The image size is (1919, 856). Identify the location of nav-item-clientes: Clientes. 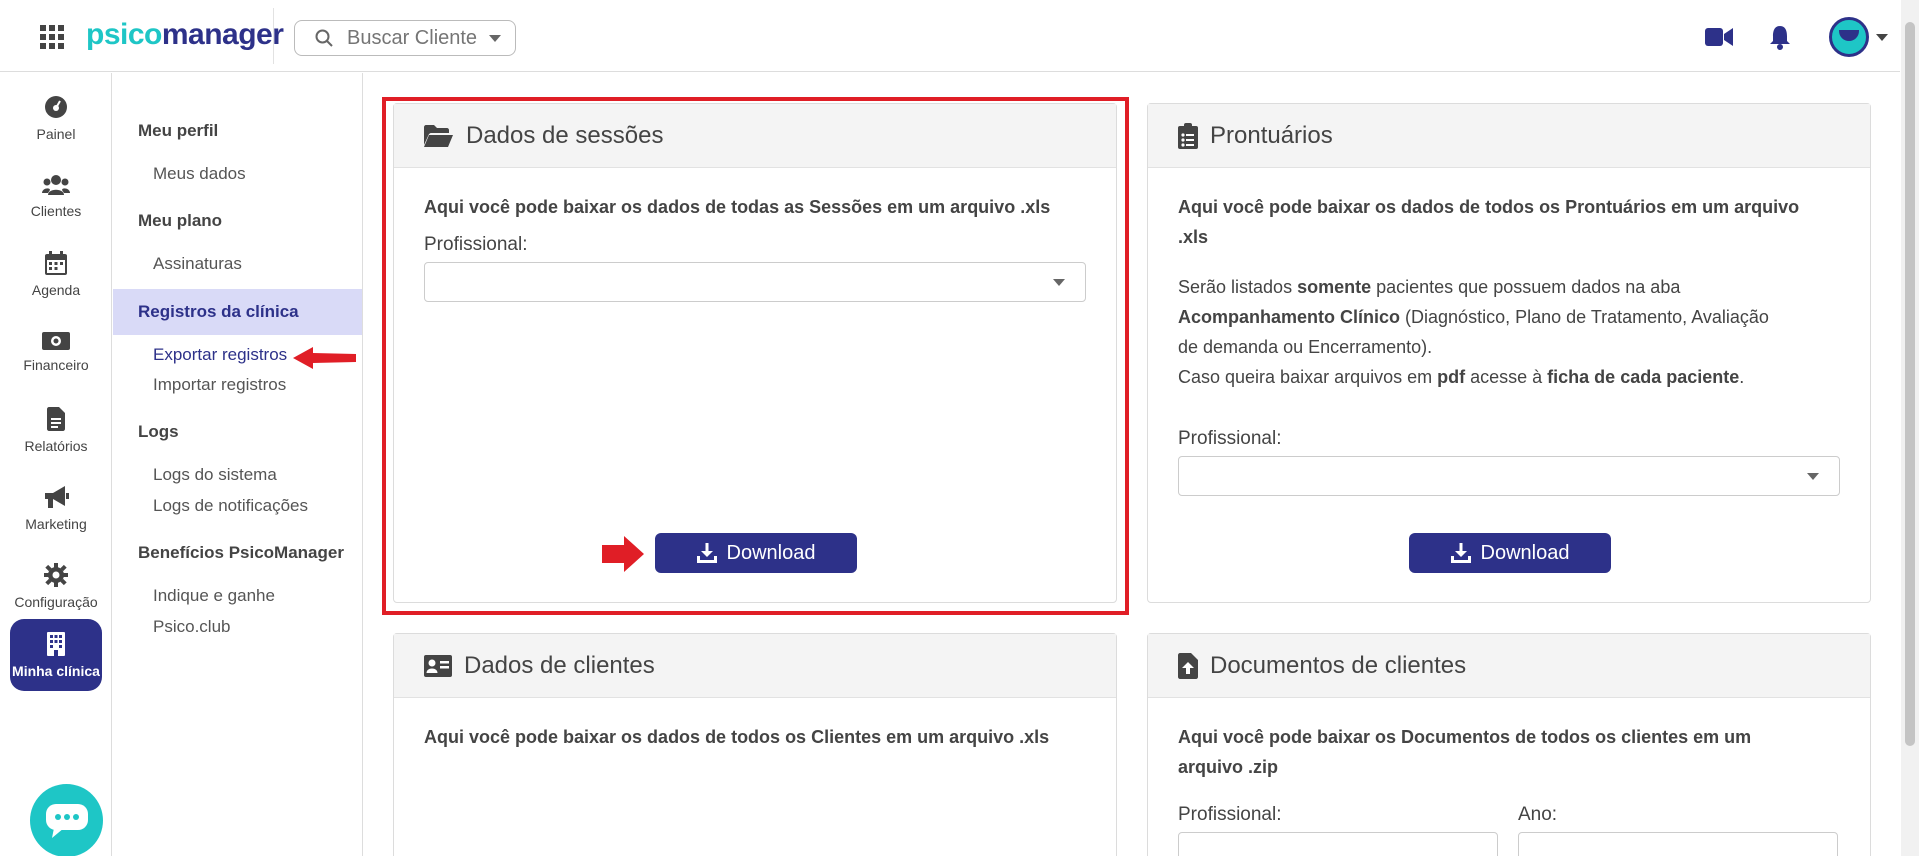
(56, 196).